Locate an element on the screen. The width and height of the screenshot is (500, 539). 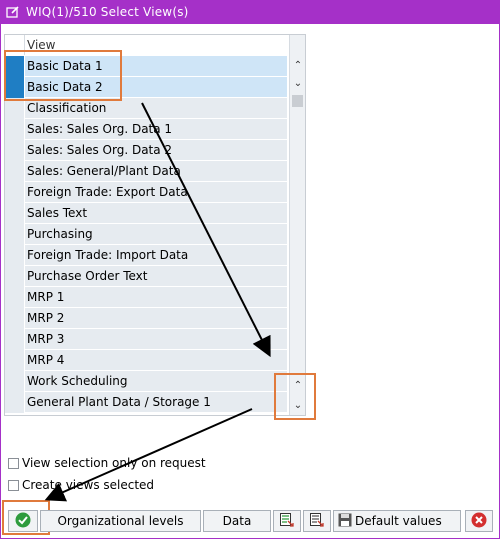
data-button: Data is located at coordinates (237, 521).